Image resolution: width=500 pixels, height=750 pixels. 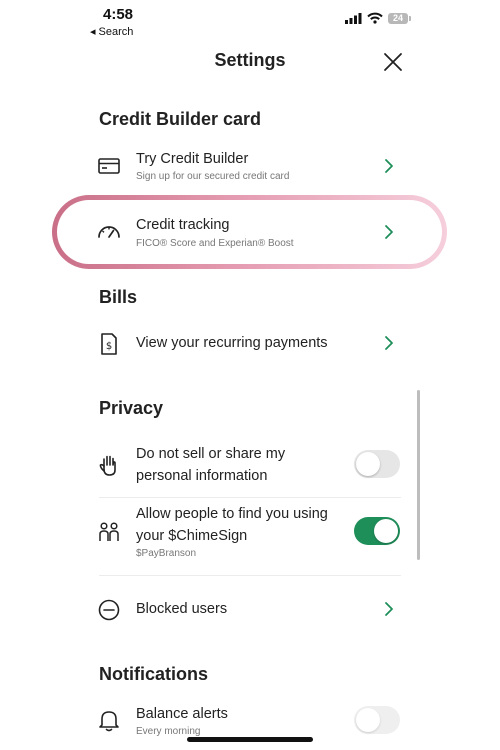 I want to click on battery-cap, so click(x=410, y=18).